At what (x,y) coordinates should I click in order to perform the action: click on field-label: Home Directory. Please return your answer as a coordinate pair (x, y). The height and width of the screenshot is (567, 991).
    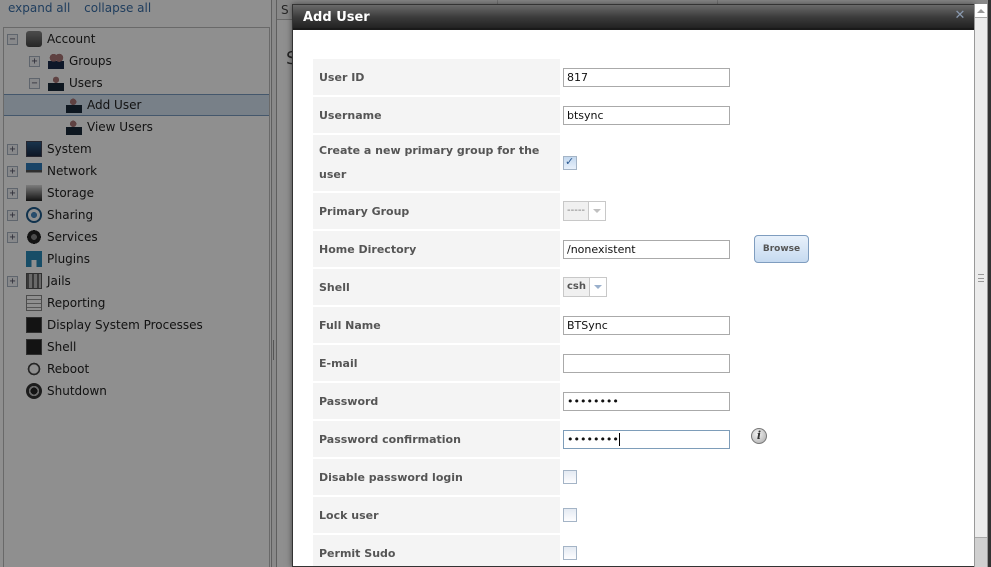
    Looking at the image, I should click on (436, 249).